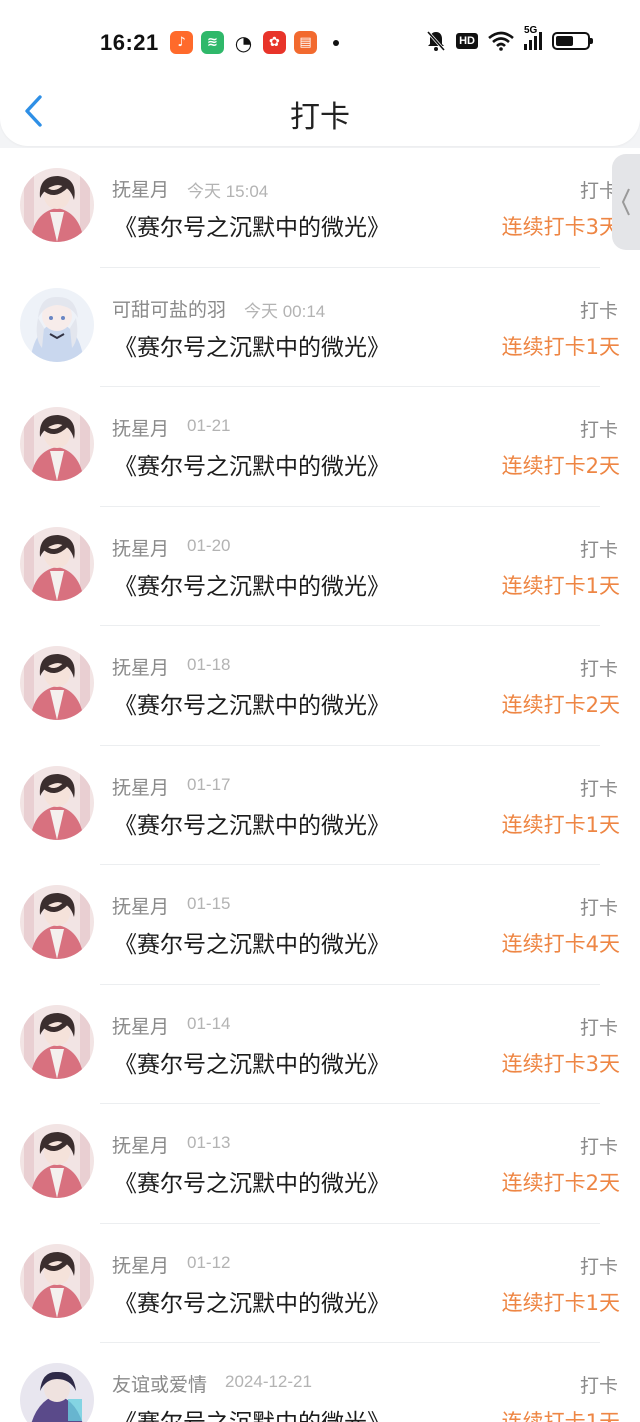 The width and height of the screenshot is (640, 1422). Describe the element at coordinates (209, 903) in the screenshot. I see `checkin-time: 01-15` at that location.